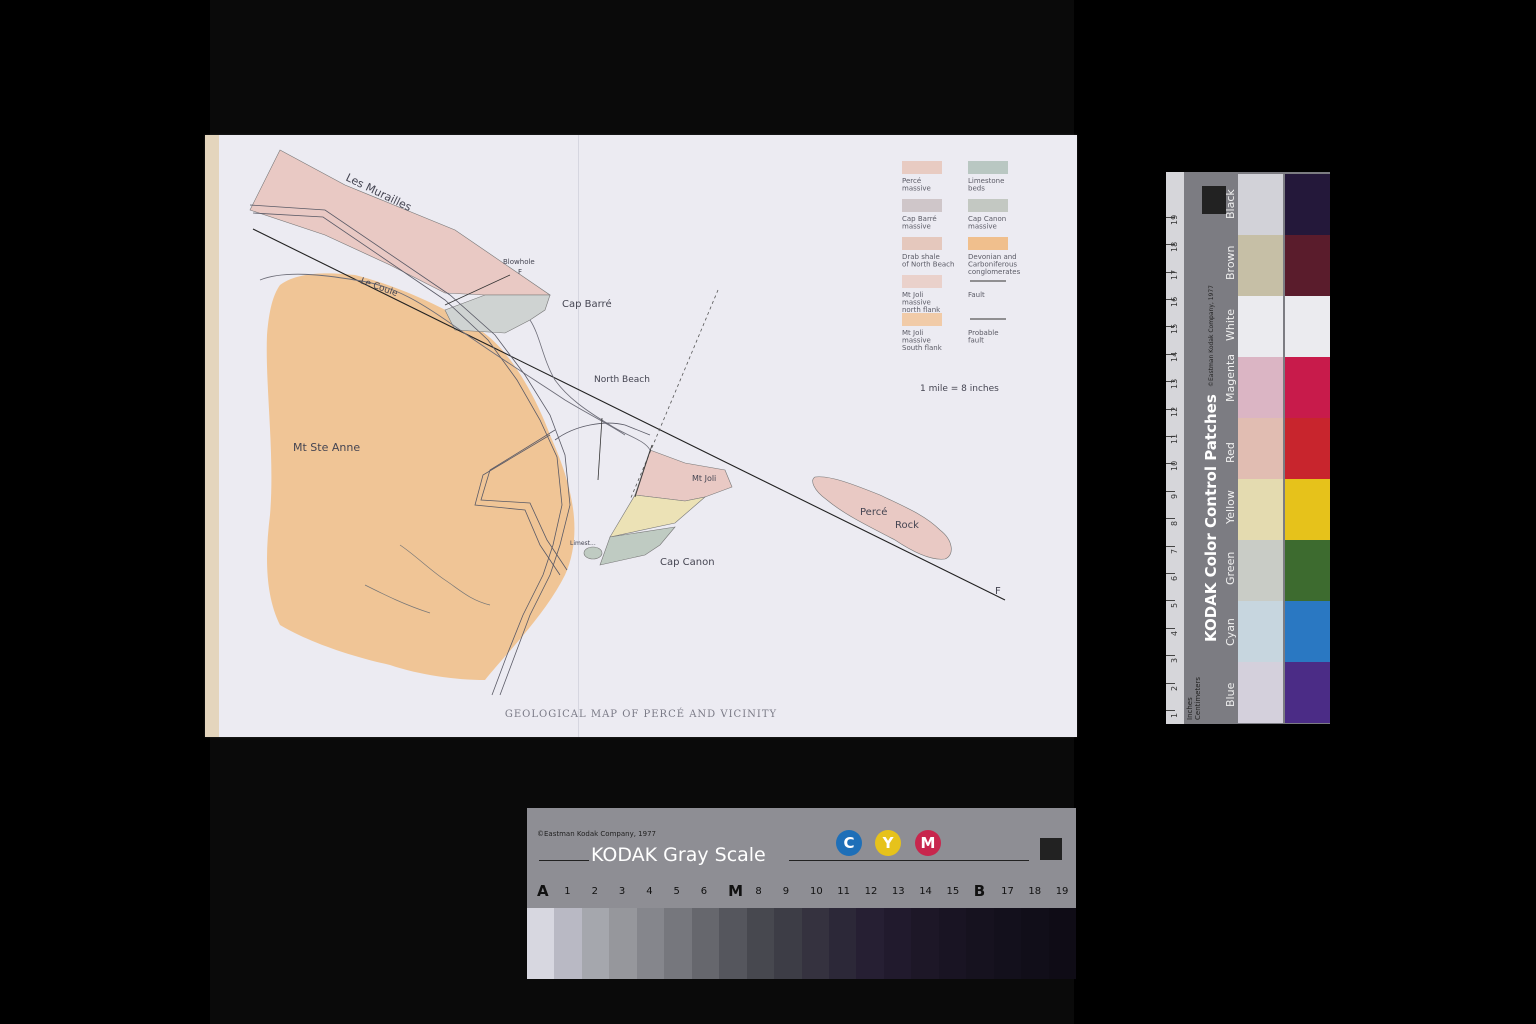 This screenshot has height=1024, width=1536. What do you see at coordinates (1260, 265) in the screenshot?
I see `patch-brown-light` at bounding box center [1260, 265].